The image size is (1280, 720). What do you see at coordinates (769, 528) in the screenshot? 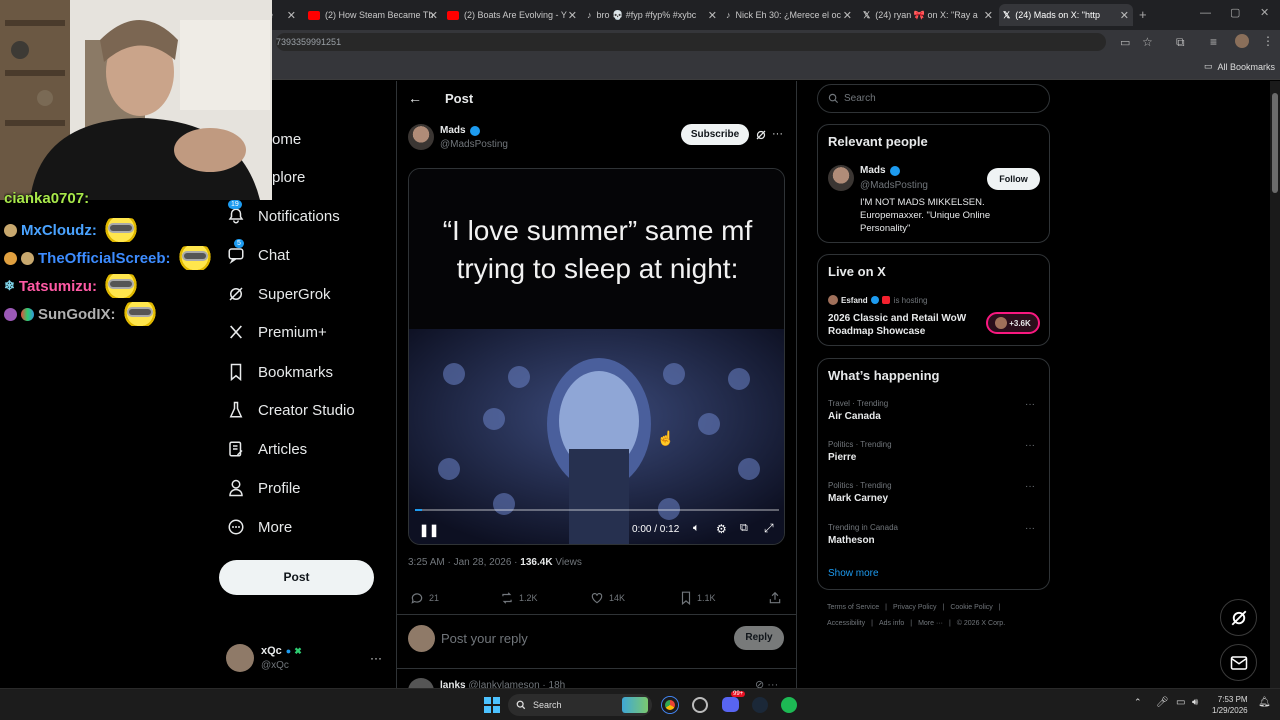
I see `fullscreen-icon: ⤢` at bounding box center [769, 528].